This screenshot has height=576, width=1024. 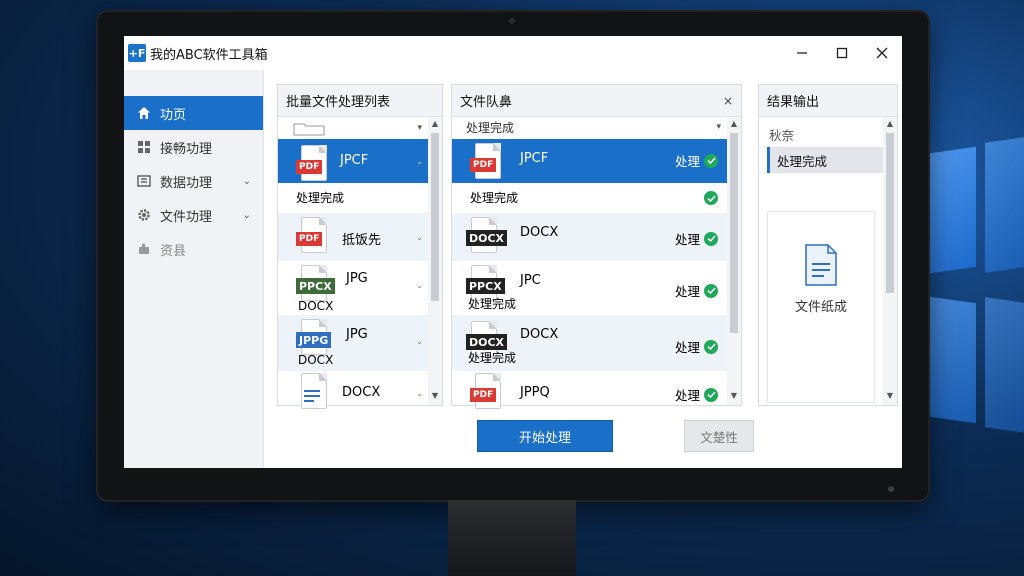 I want to click on puzzle-icon, so click(x=144, y=249).